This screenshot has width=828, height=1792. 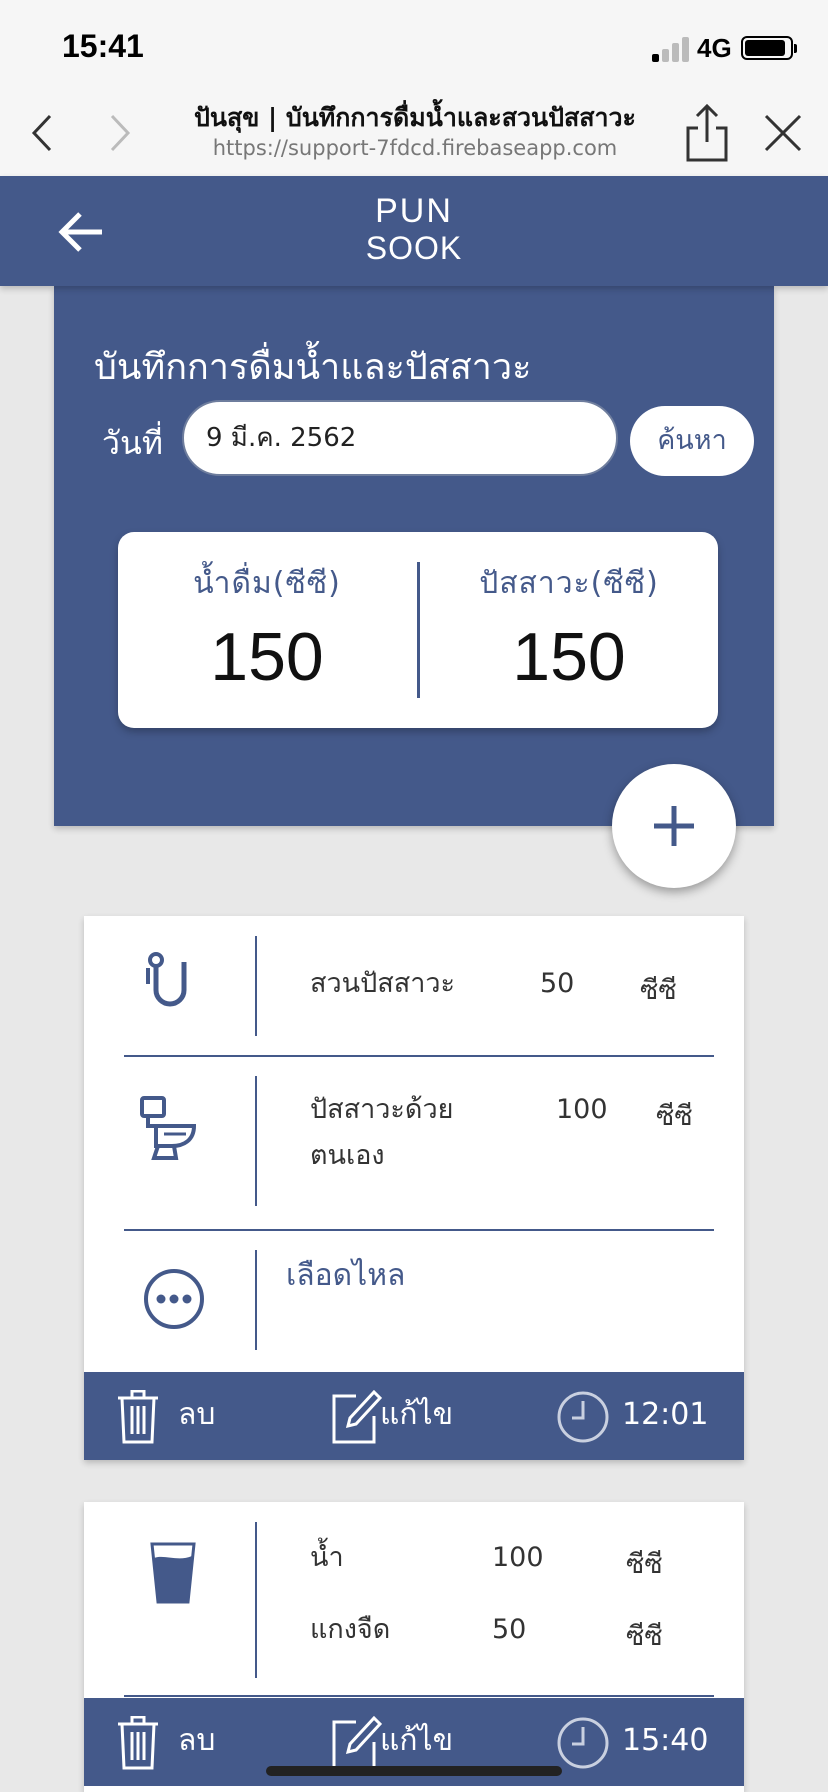 I want to click on plus-icon, so click(x=674, y=826).